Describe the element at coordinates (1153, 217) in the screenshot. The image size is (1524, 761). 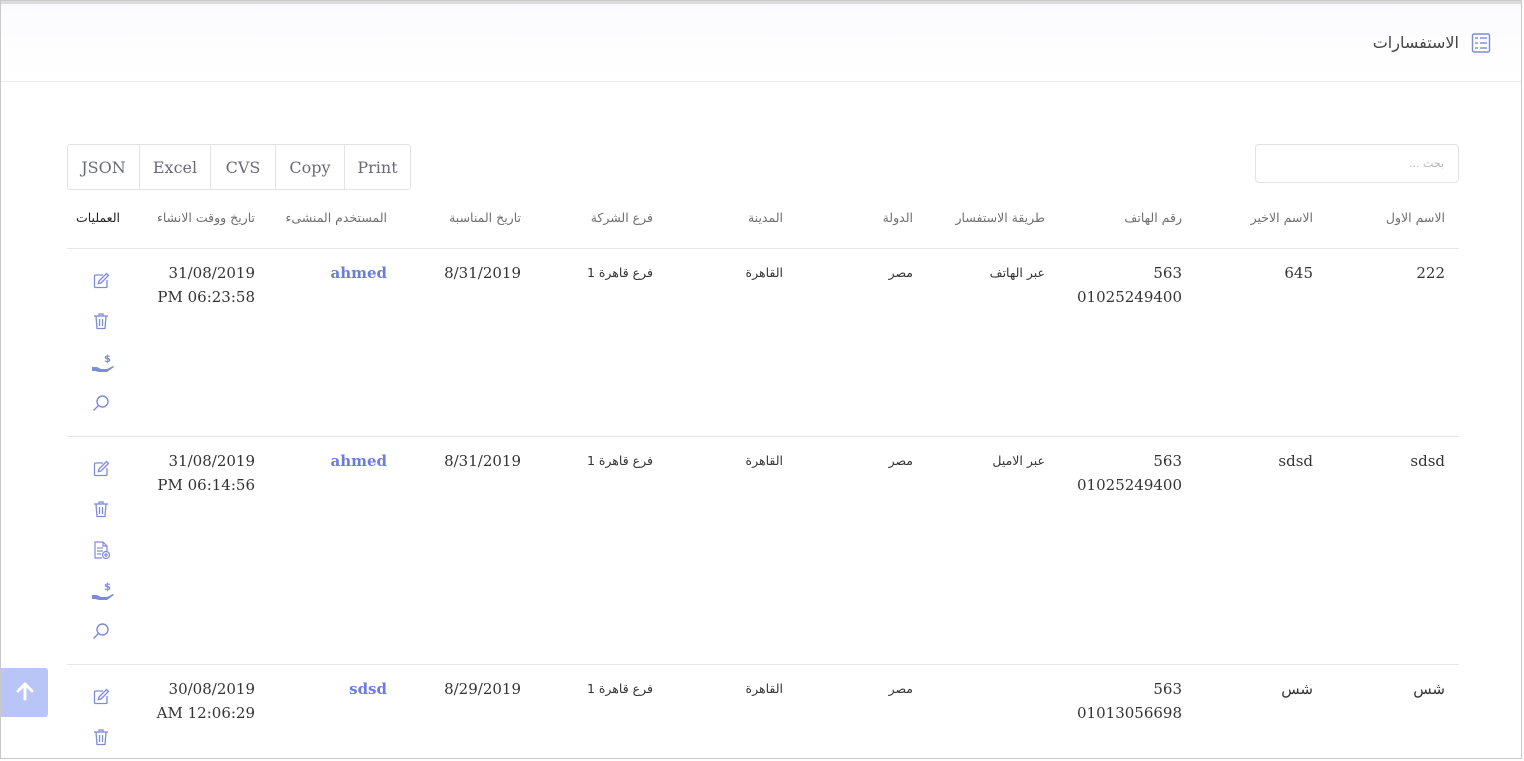
I see `th-phone: رقم الهاتف` at that location.